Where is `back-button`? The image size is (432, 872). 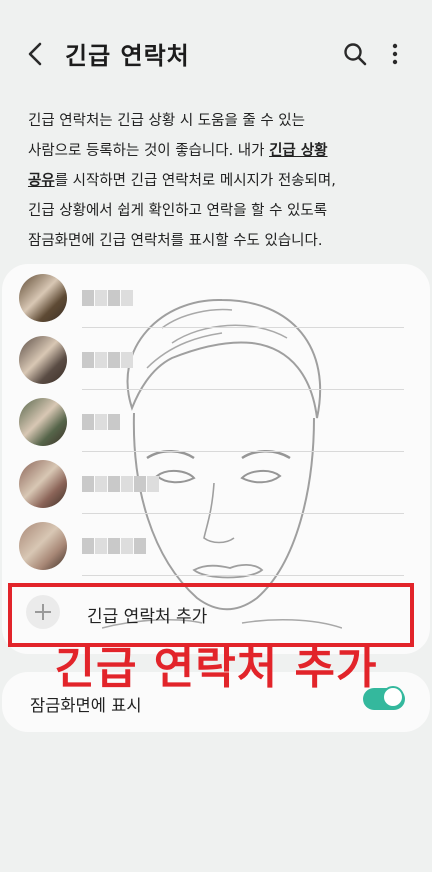
back-button is located at coordinates (37, 54).